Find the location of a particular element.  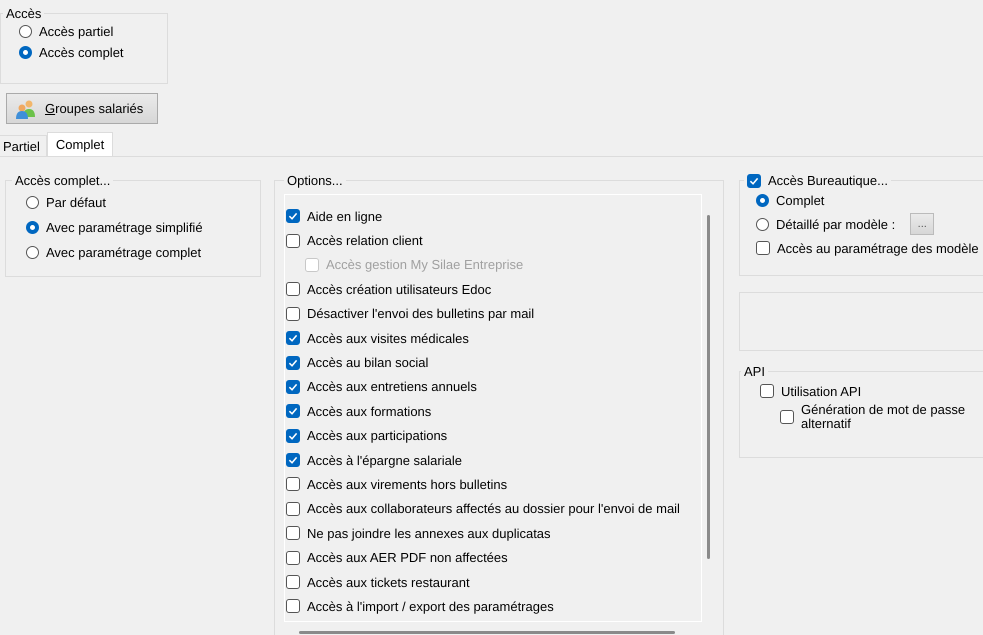

checkbox-label: Accès aux entretiens annuels is located at coordinates (392, 386).